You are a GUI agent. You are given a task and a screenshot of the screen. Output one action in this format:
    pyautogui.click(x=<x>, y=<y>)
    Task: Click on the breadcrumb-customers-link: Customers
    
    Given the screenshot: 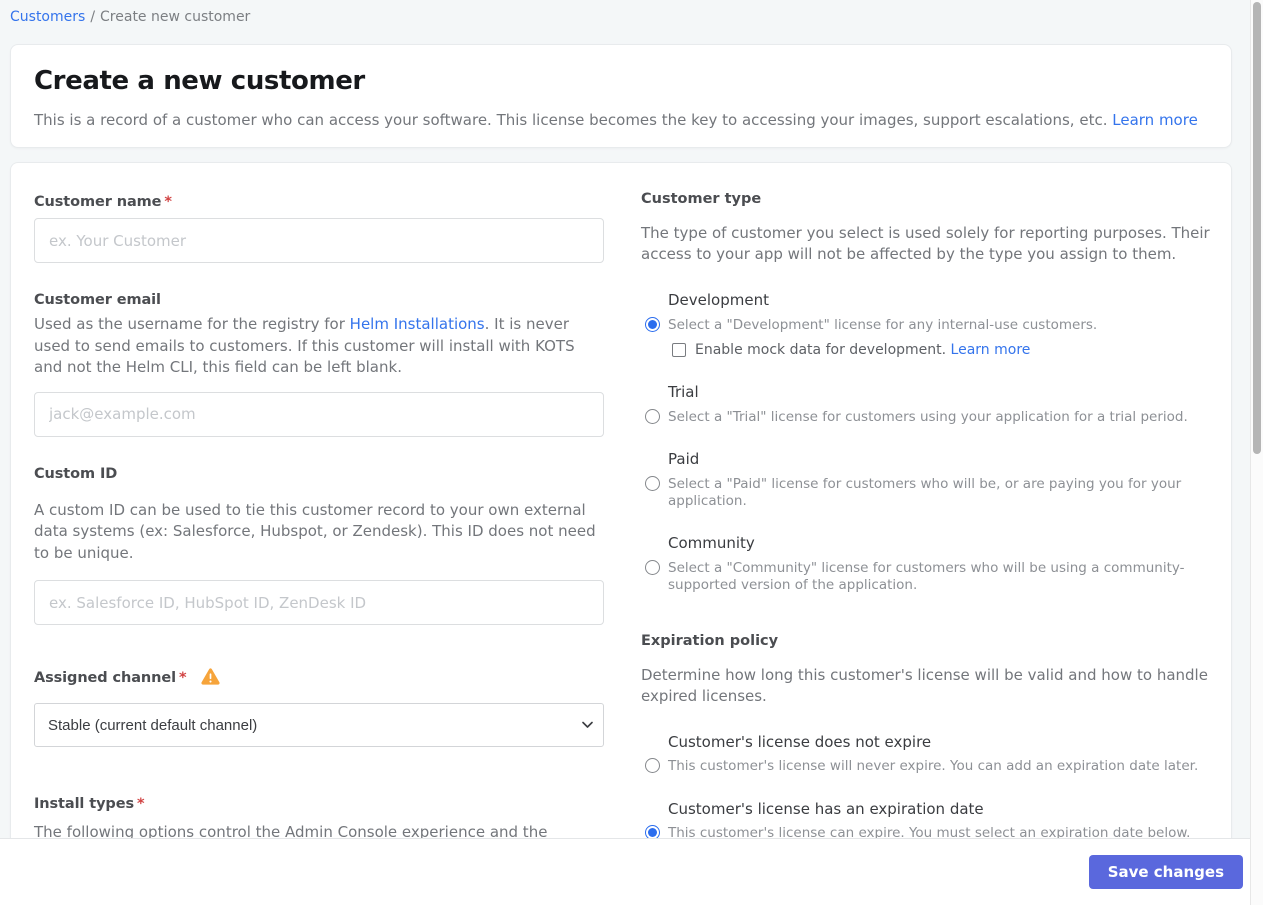 What is the action you would take?
    pyautogui.click(x=47, y=17)
    